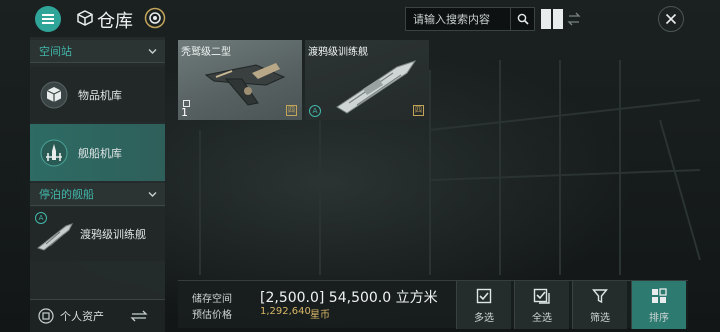 The width and height of the screenshot is (720, 332). I want to click on sidebar-item-label: 物品机库, so click(100, 95).